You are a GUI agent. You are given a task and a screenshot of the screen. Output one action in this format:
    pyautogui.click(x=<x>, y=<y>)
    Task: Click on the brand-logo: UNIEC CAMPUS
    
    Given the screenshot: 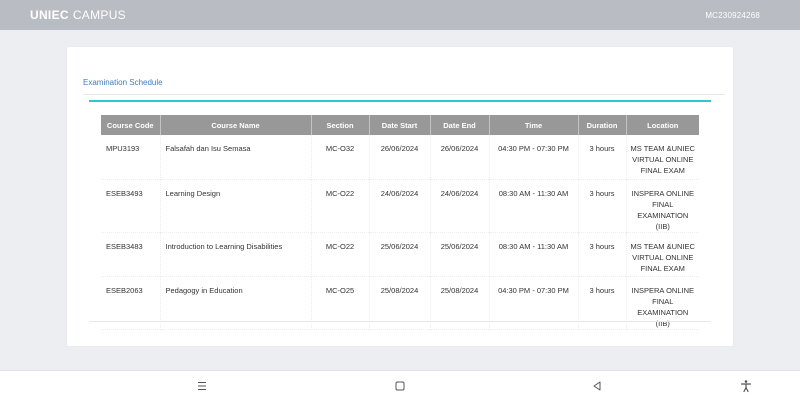 What is the action you would take?
    pyautogui.click(x=78, y=15)
    